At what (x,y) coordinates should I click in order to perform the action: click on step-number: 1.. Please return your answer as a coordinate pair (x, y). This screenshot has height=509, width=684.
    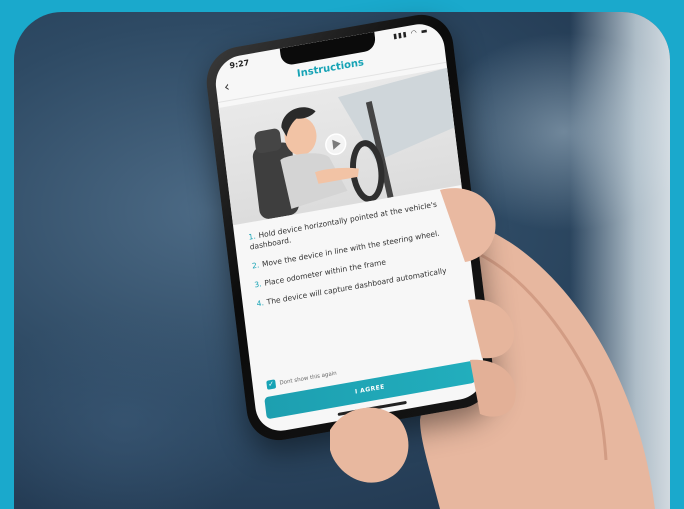
    Looking at the image, I should click on (252, 236).